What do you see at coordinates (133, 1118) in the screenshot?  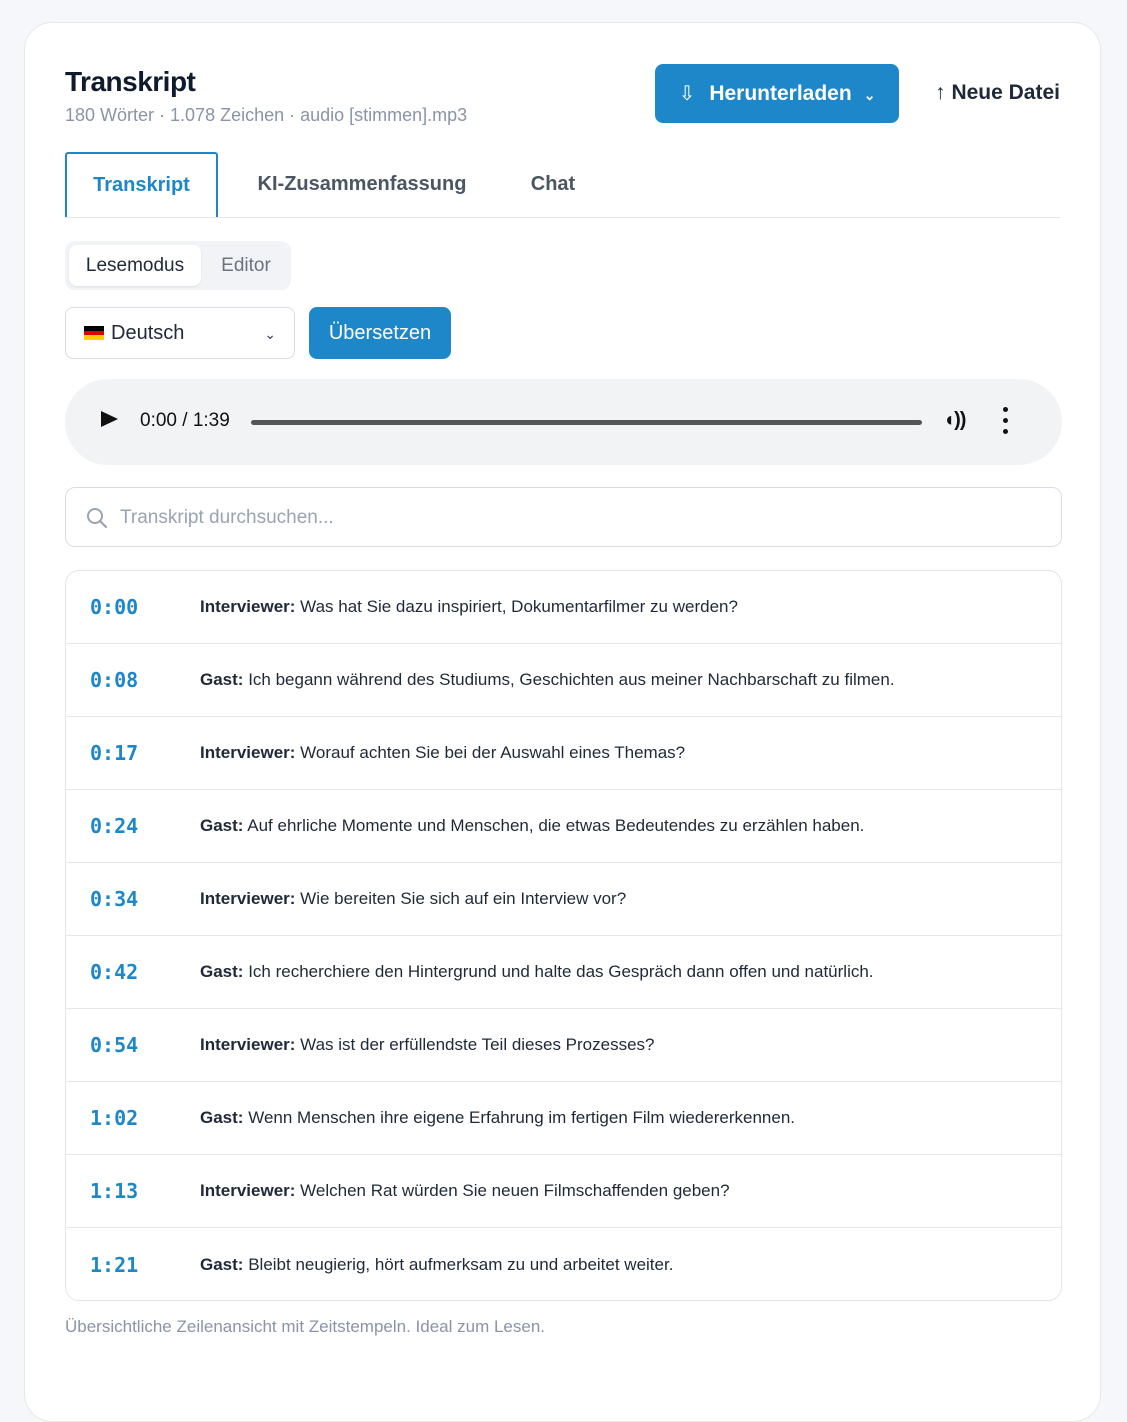 I see `timestamp-link: 1:02` at bounding box center [133, 1118].